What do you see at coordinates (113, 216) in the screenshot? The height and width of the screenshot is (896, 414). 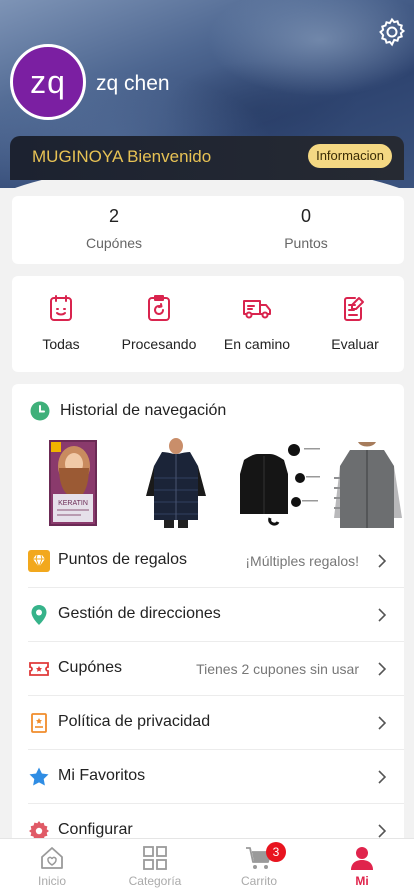 I see `coupons-count: 2` at bounding box center [113, 216].